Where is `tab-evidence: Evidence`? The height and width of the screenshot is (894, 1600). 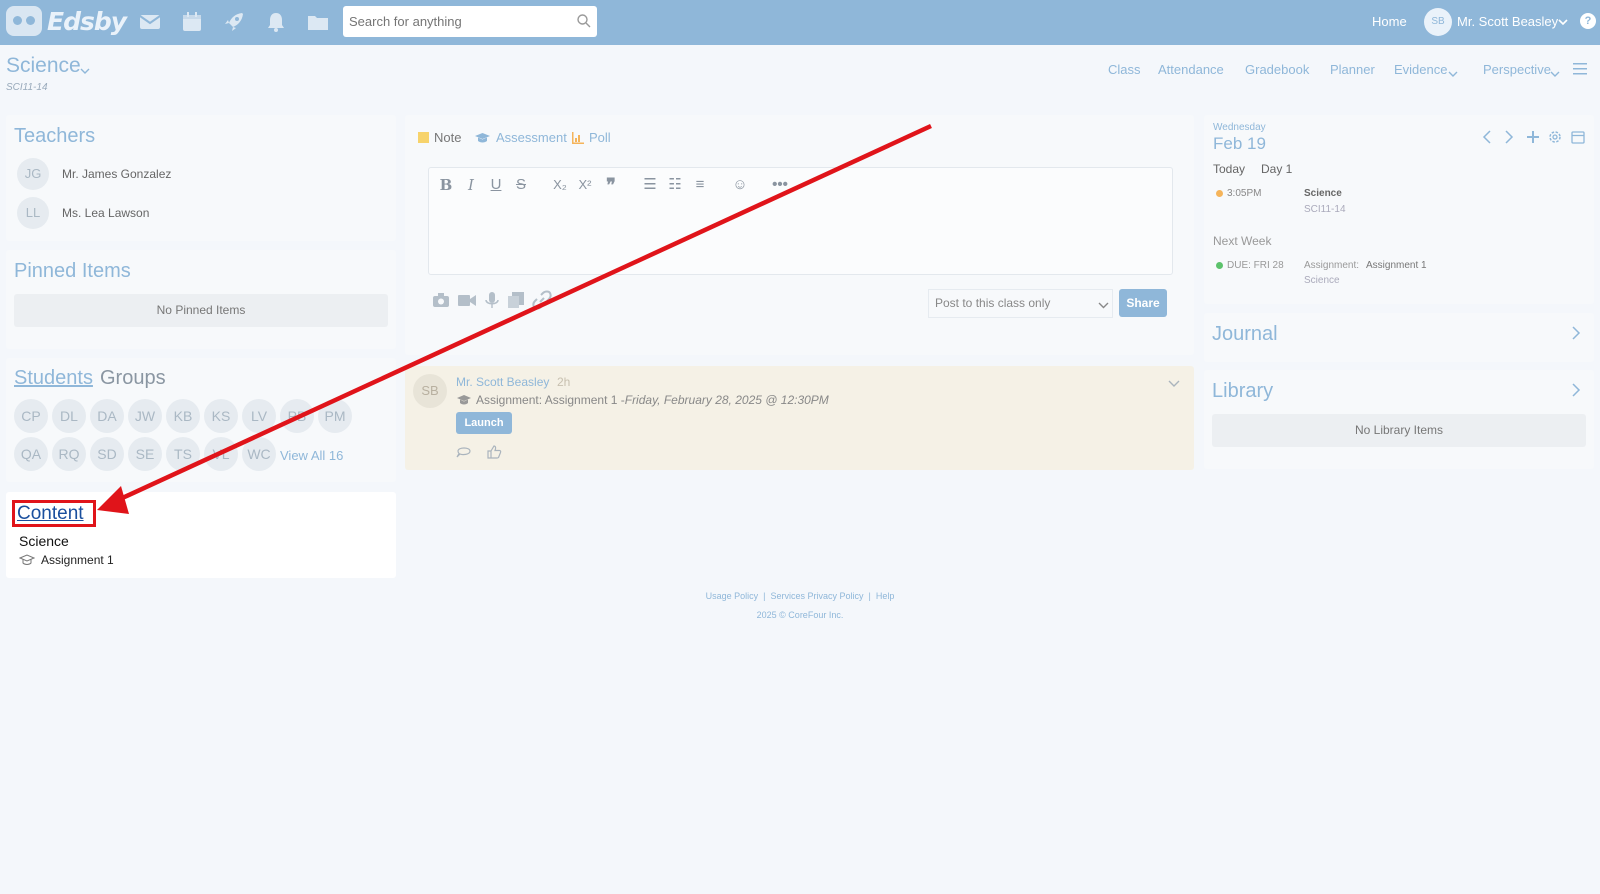
tab-evidence: Evidence is located at coordinates (1420, 69).